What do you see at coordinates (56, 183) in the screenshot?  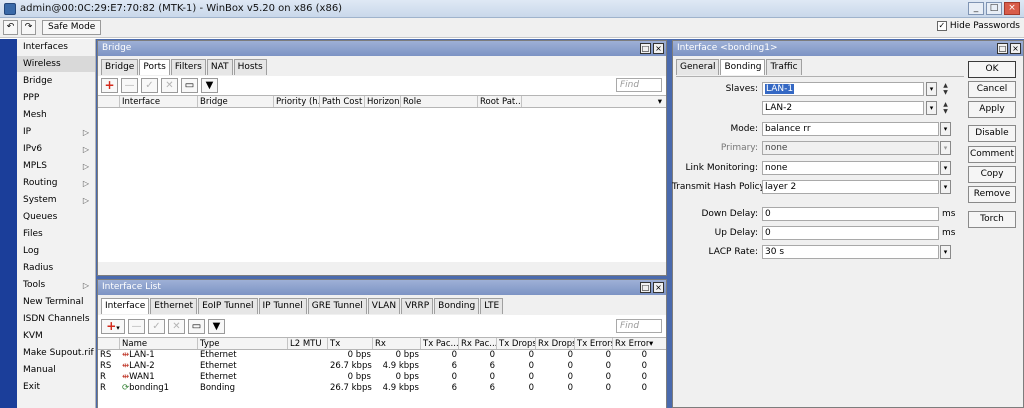 I see `menu-item-routing: Routing ▷` at bounding box center [56, 183].